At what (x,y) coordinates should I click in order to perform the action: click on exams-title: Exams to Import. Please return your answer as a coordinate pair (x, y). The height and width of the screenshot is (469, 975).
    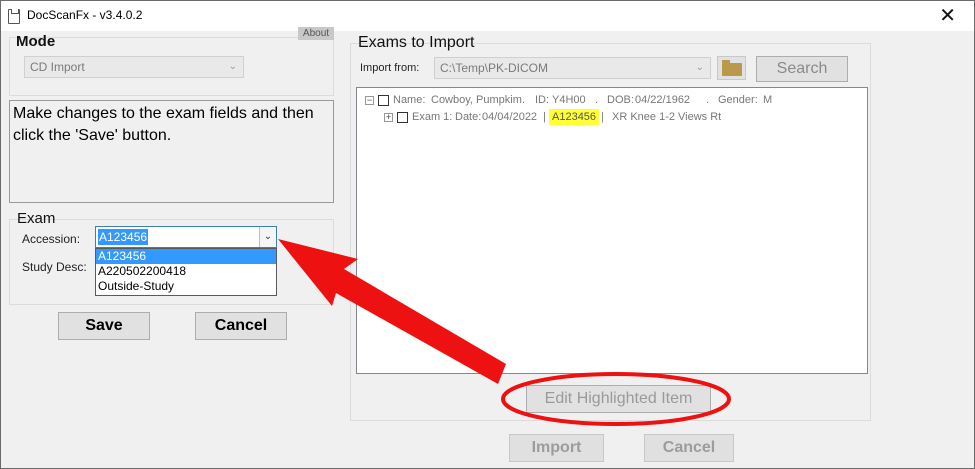
    Looking at the image, I should click on (416, 42).